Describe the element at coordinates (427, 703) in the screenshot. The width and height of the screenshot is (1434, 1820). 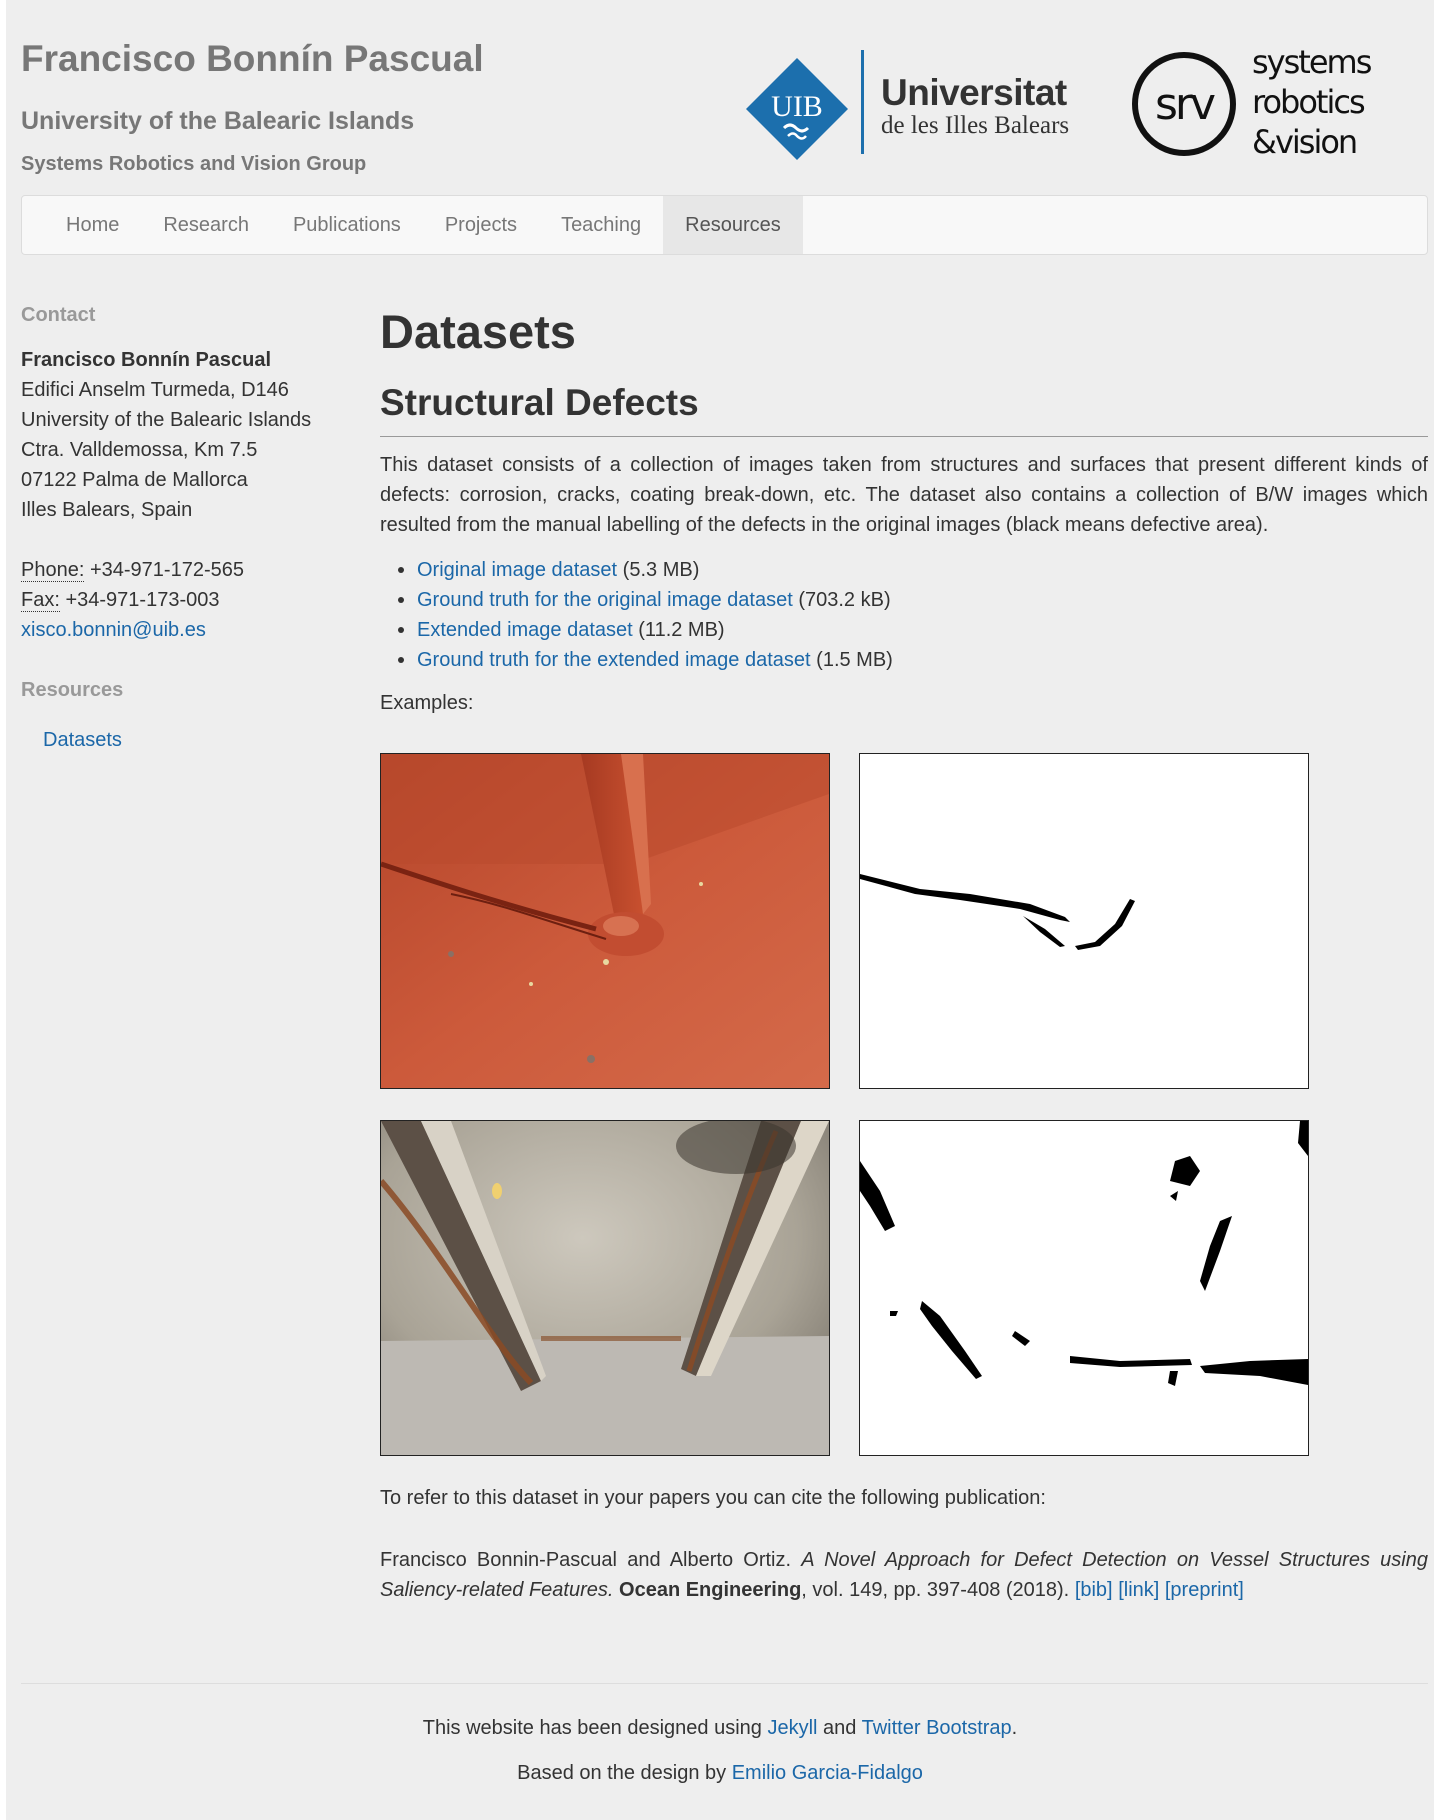
I see `examples-label: Examples:` at that location.